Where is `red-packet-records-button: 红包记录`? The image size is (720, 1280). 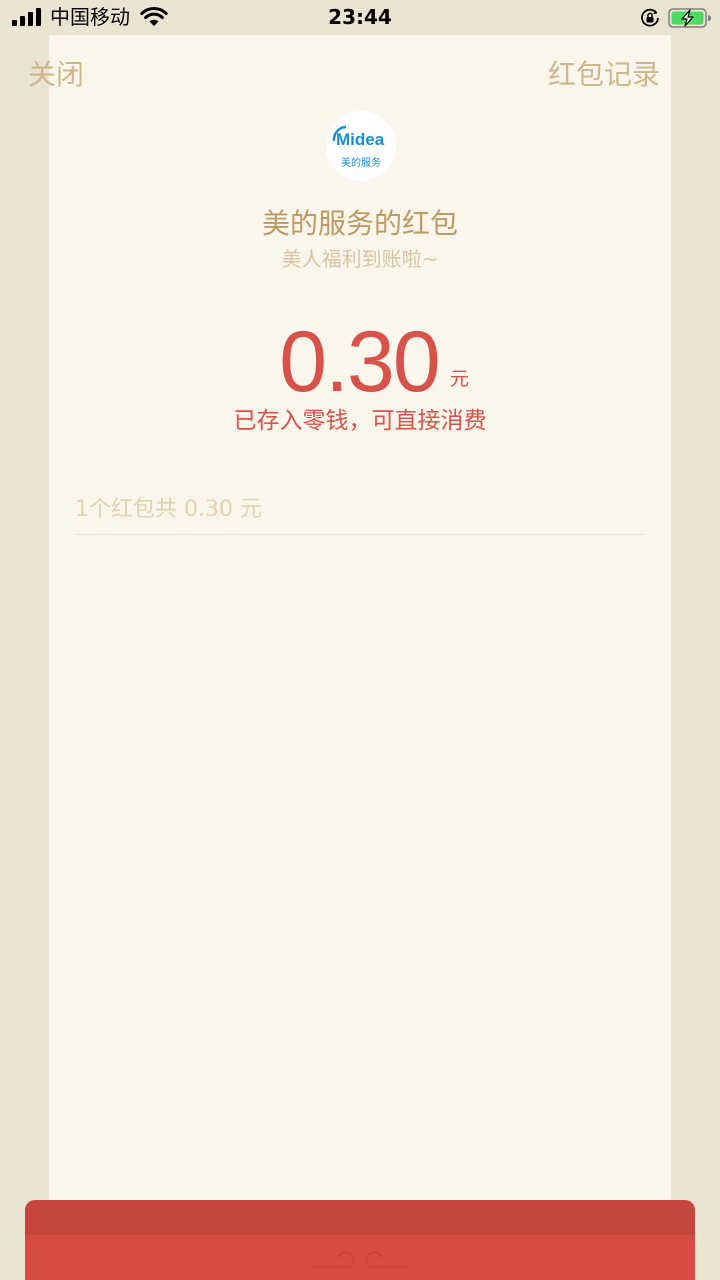 red-packet-records-button: 红包记录 is located at coordinates (604, 75).